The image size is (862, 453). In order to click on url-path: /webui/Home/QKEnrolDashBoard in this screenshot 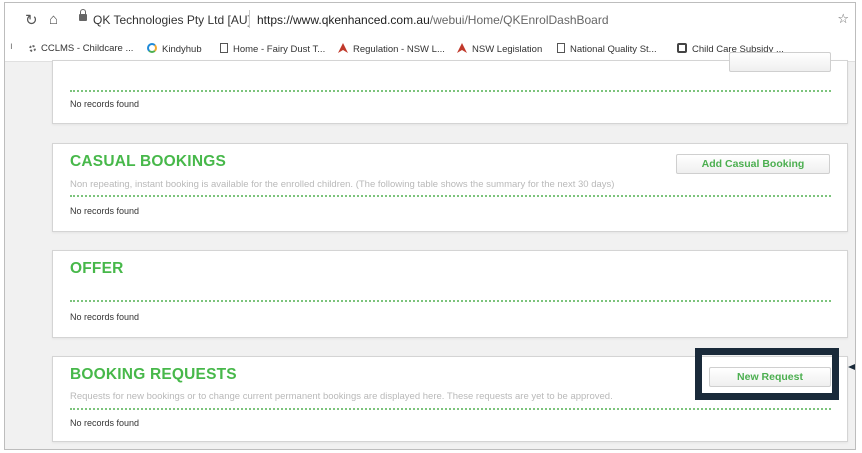, I will do `click(519, 20)`.